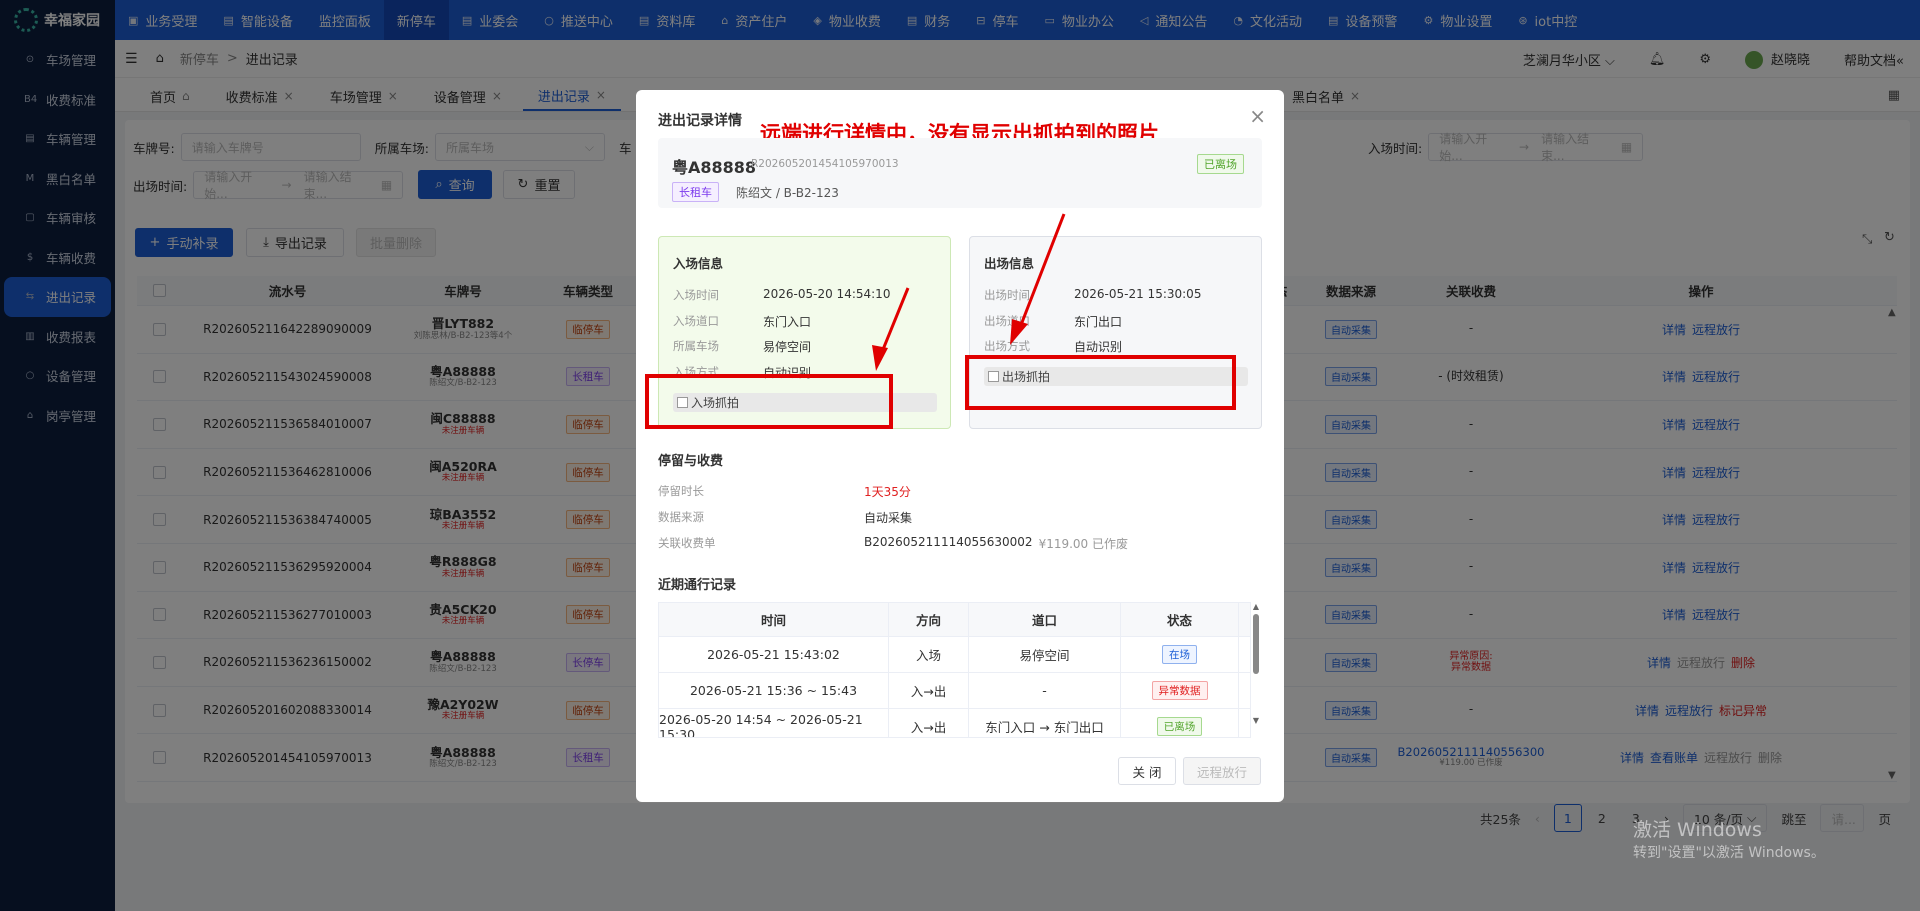 The width and height of the screenshot is (1920, 911). I want to click on history-header: 时间 方向 道口 状态, so click(954, 620).